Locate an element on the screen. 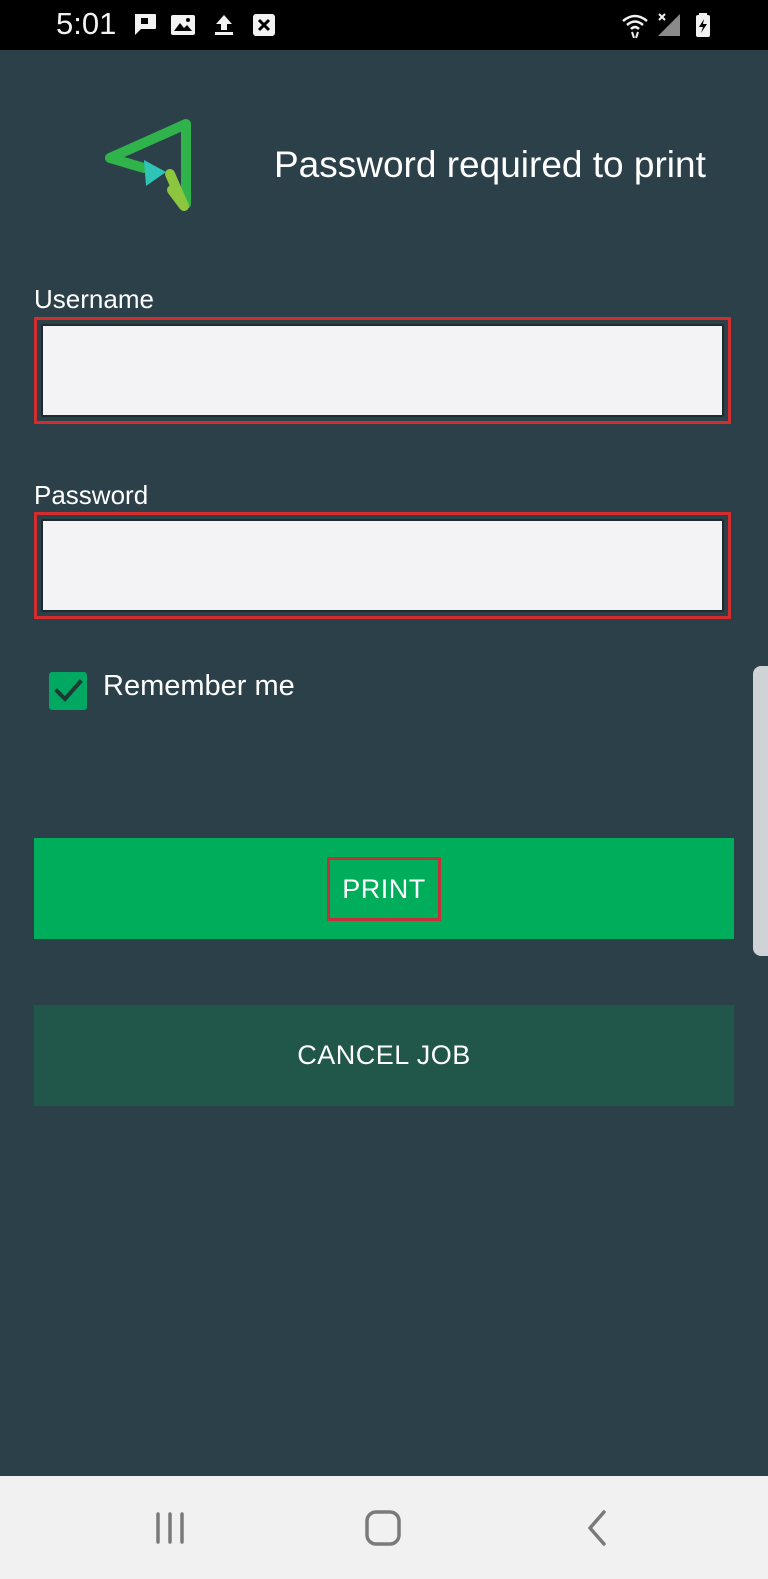 Image resolution: width=768 pixels, height=1579 pixels. cancel-job-button-label: CANCEL JOB is located at coordinates (384, 1055).